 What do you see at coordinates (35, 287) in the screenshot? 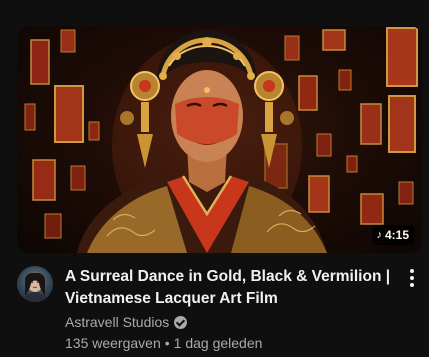
I see `avatar-image` at bounding box center [35, 287].